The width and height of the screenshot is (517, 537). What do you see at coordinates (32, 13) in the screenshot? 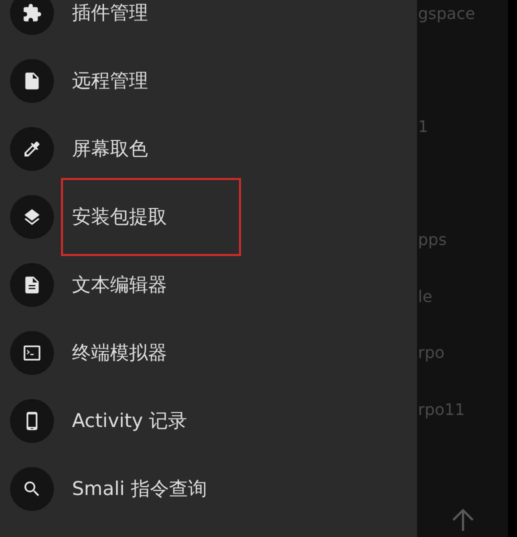
I see `puzzle-icon` at bounding box center [32, 13].